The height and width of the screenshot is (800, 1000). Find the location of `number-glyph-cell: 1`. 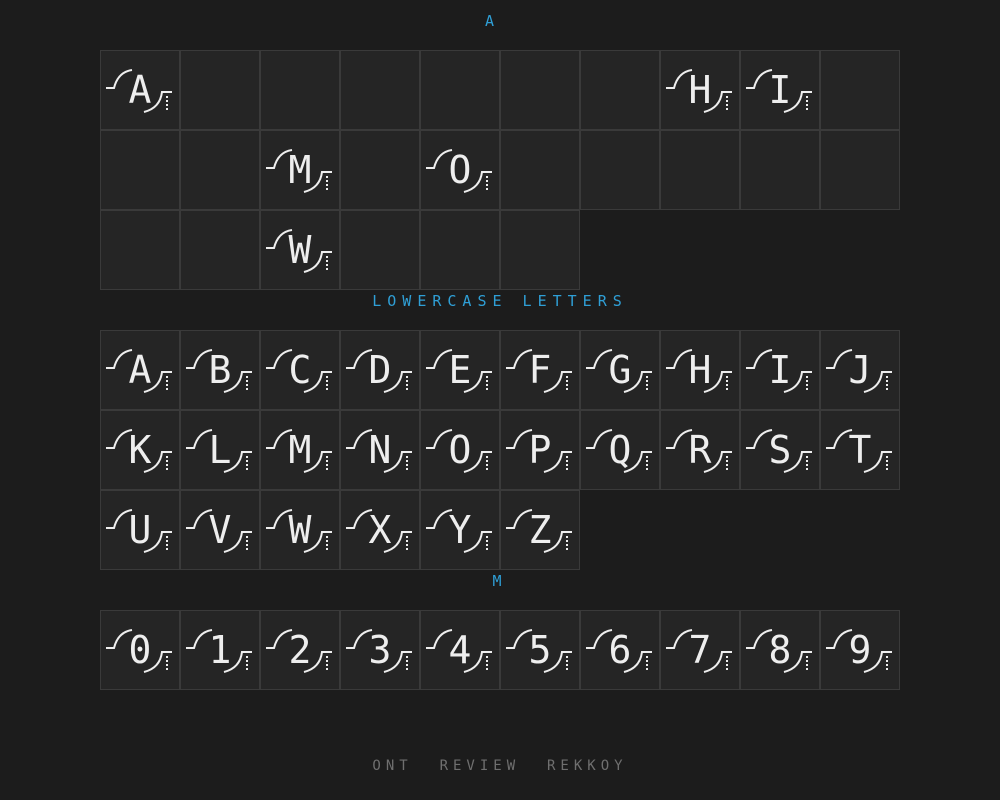

number-glyph-cell: 1 is located at coordinates (220, 650).